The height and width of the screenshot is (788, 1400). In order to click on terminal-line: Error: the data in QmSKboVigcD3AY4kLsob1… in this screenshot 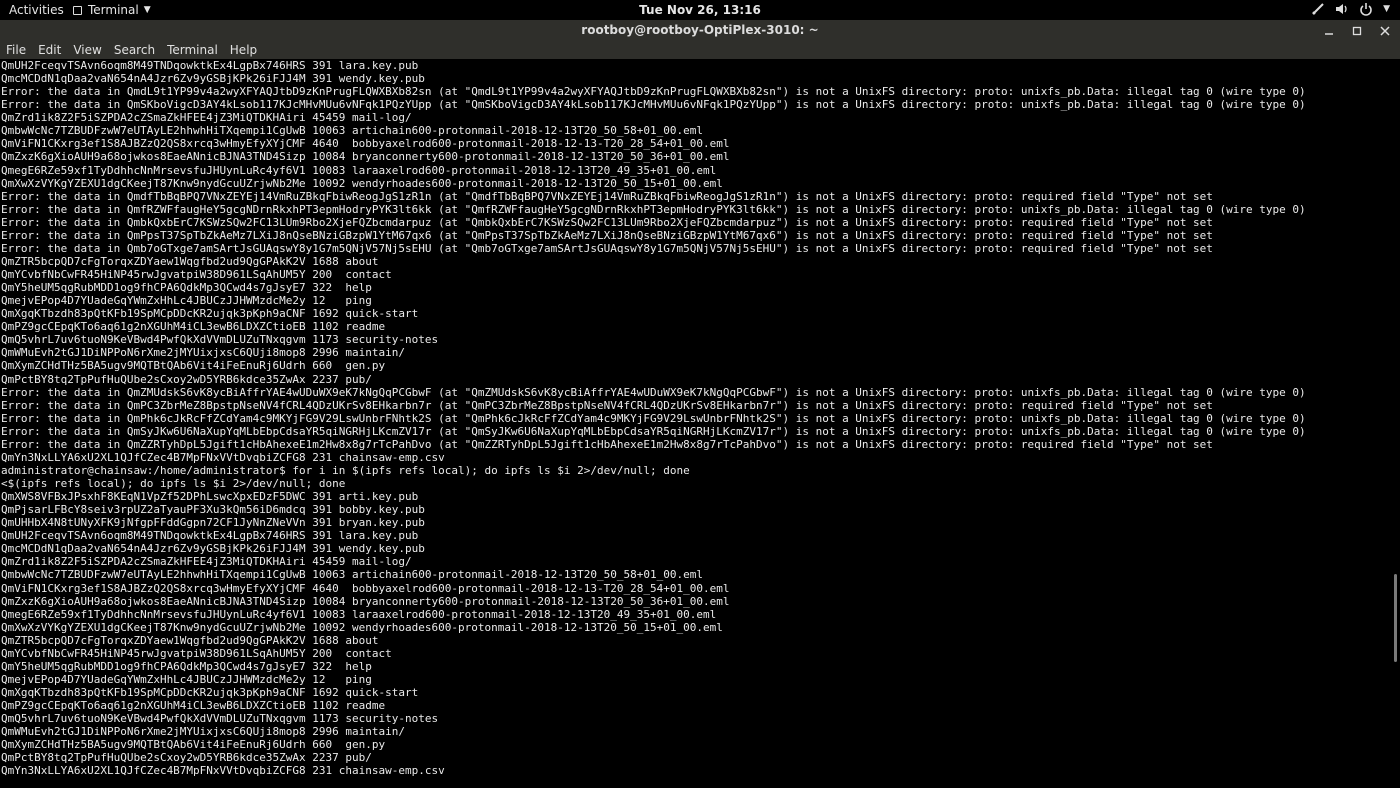, I will do `click(653, 105)`.